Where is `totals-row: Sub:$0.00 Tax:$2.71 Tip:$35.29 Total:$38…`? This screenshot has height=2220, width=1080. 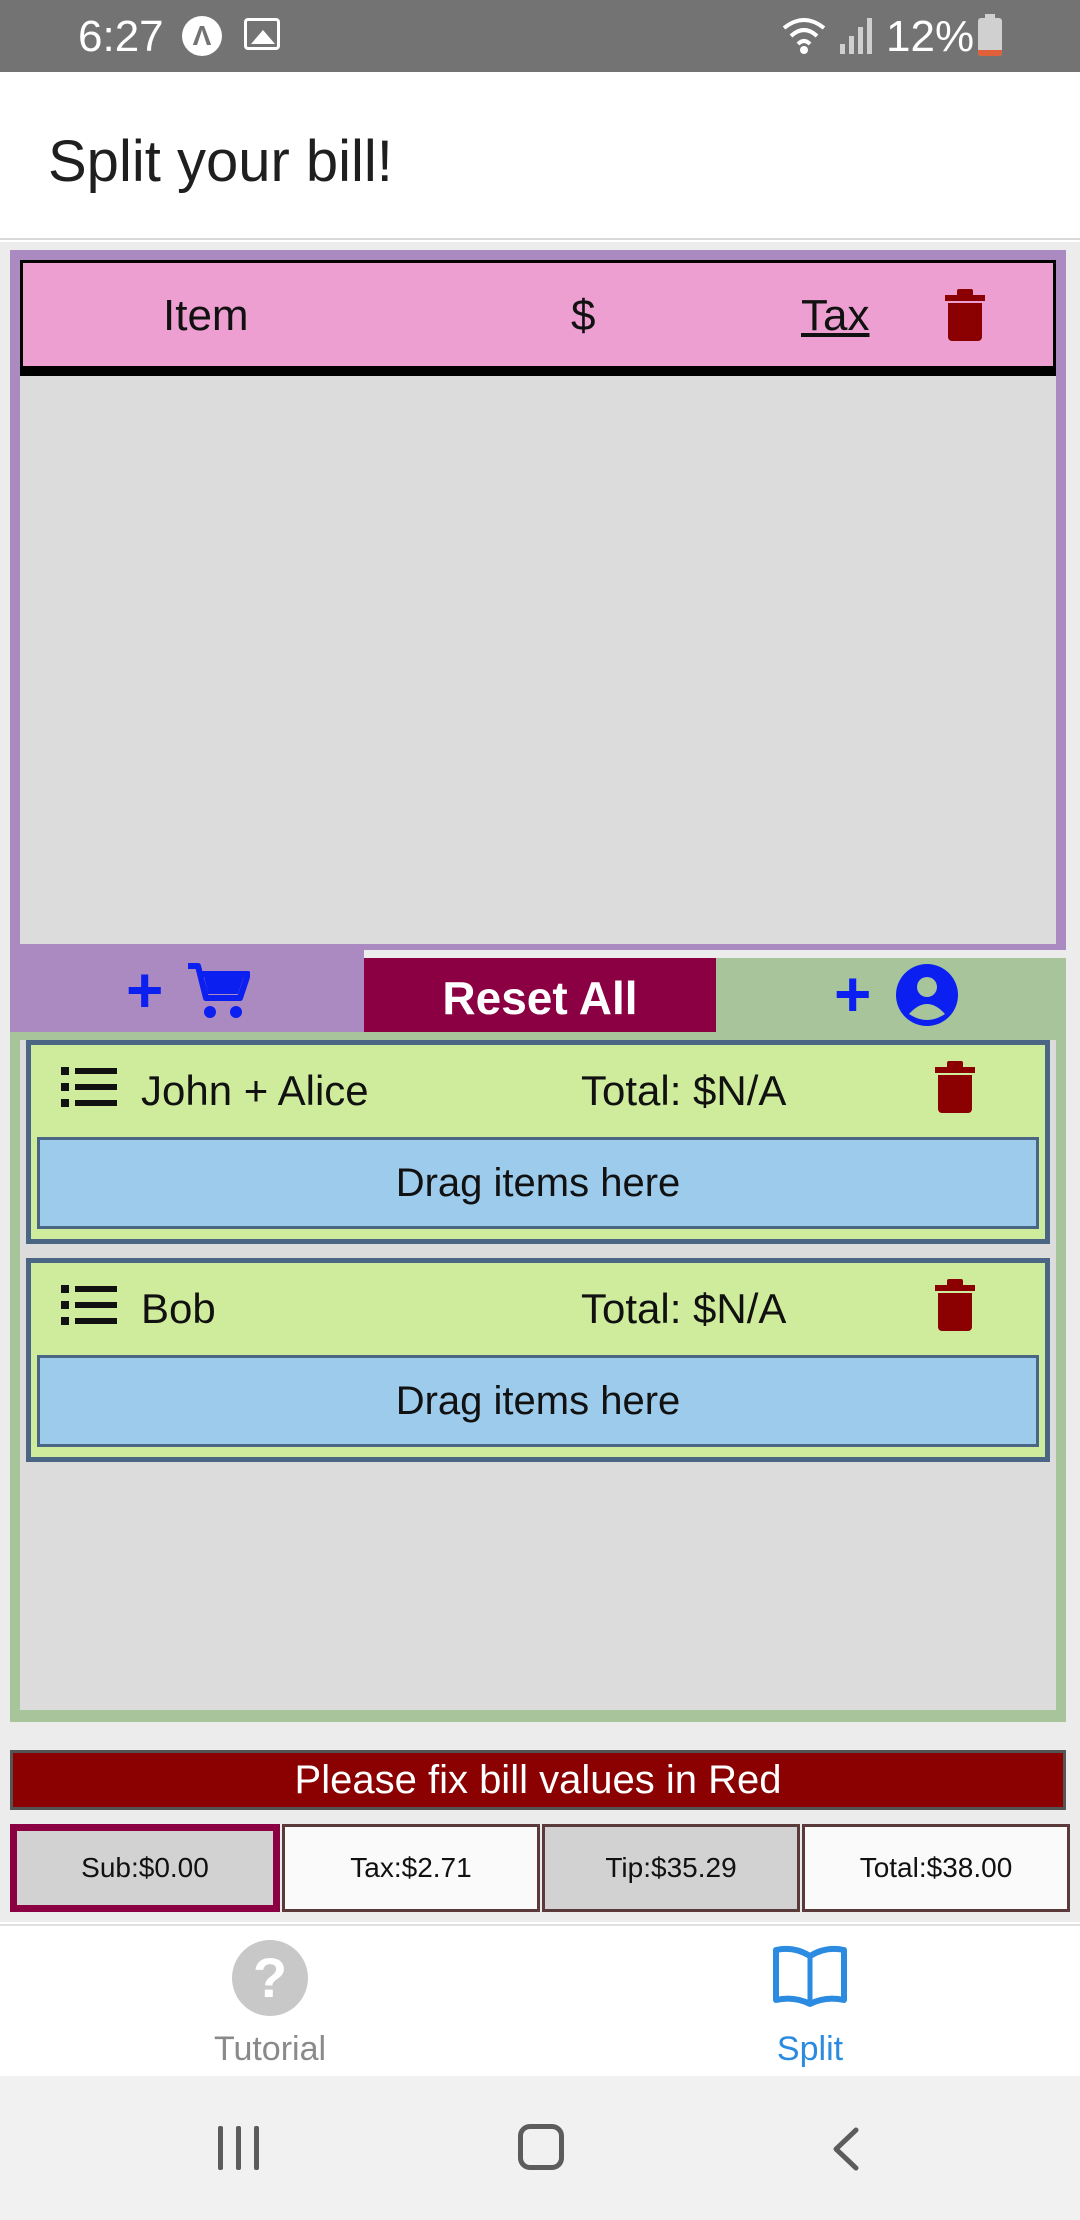
totals-row: Sub:$0.00 Tax:$2.71 Tip:$35.29 Total:$38… is located at coordinates (540, 1868).